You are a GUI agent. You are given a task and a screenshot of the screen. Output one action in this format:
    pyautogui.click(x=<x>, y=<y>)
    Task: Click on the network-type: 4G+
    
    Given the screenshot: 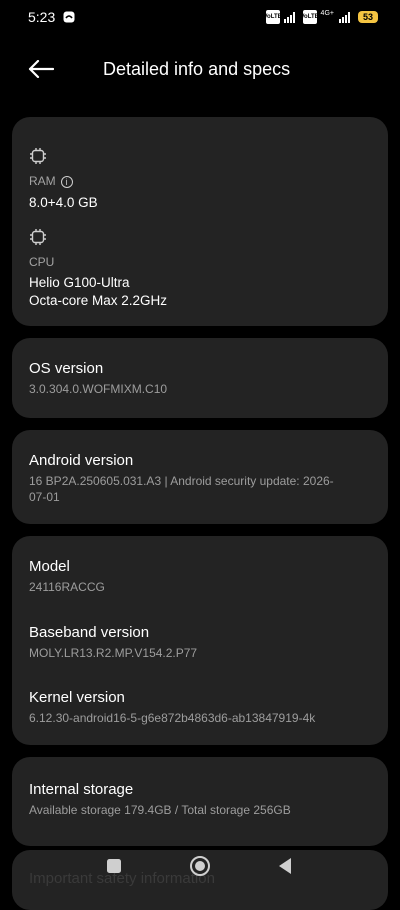 What is the action you would take?
    pyautogui.click(x=327, y=13)
    